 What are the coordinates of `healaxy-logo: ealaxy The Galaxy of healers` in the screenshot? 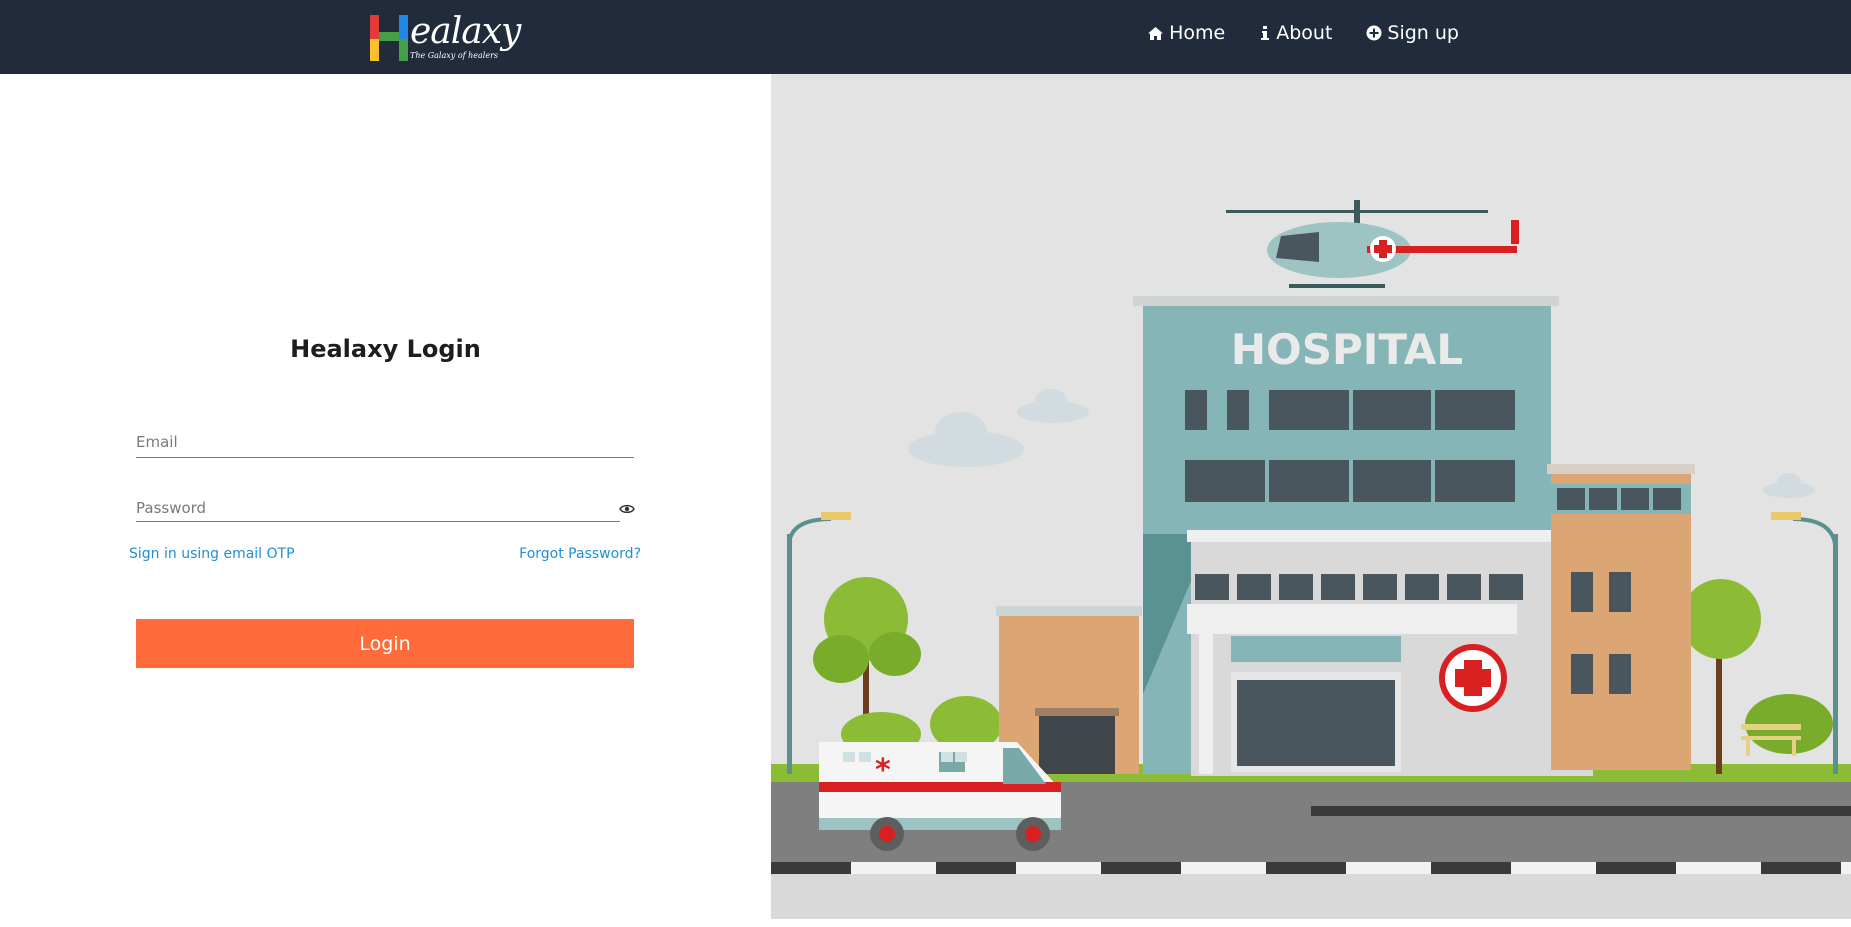 It's located at (444, 38).